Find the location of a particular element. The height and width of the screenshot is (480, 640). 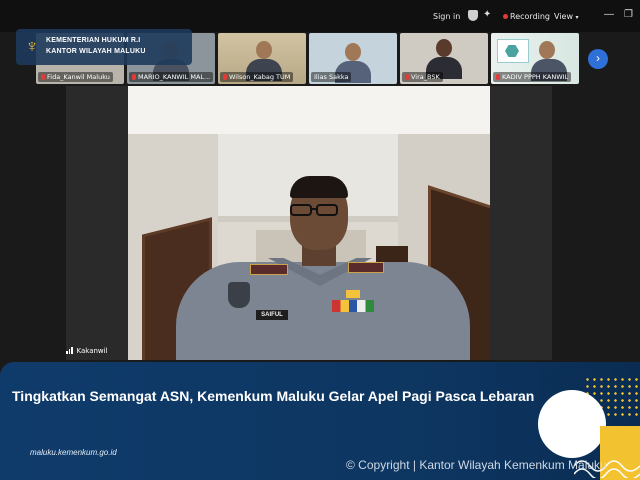

participant-name: Ilias Sakka is located at coordinates (331, 77).